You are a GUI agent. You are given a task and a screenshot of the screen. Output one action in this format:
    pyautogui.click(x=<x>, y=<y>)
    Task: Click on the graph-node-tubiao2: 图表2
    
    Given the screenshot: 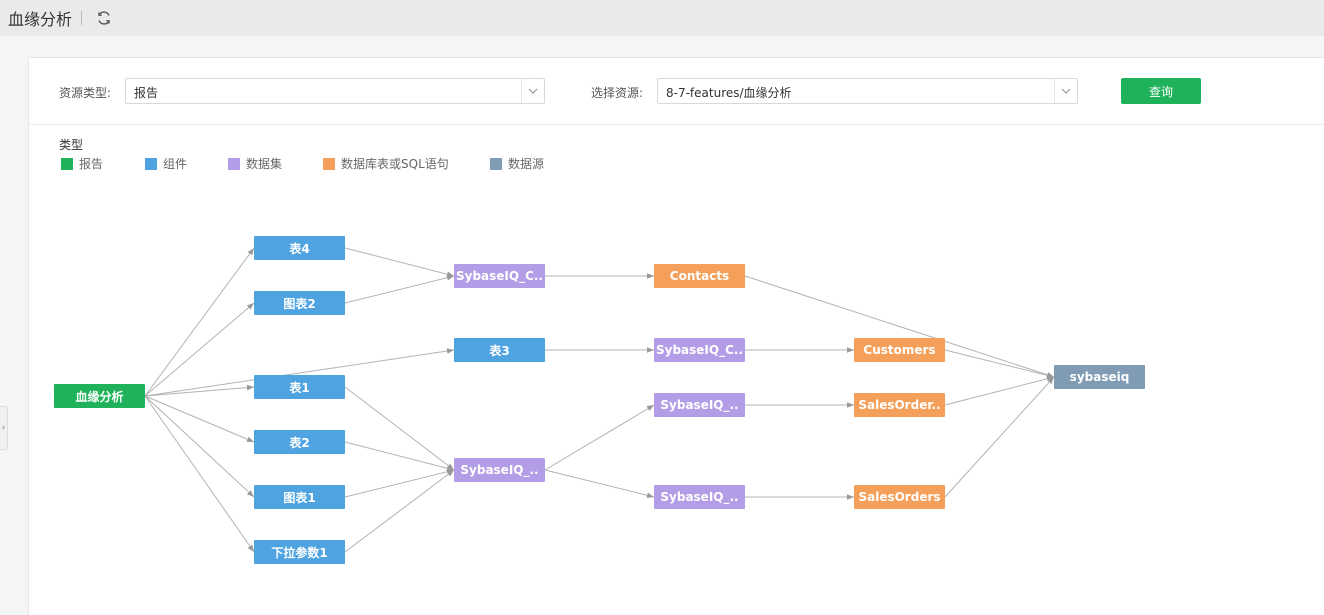 What is the action you would take?
    pyautogui.click(x=299, y=303)
    